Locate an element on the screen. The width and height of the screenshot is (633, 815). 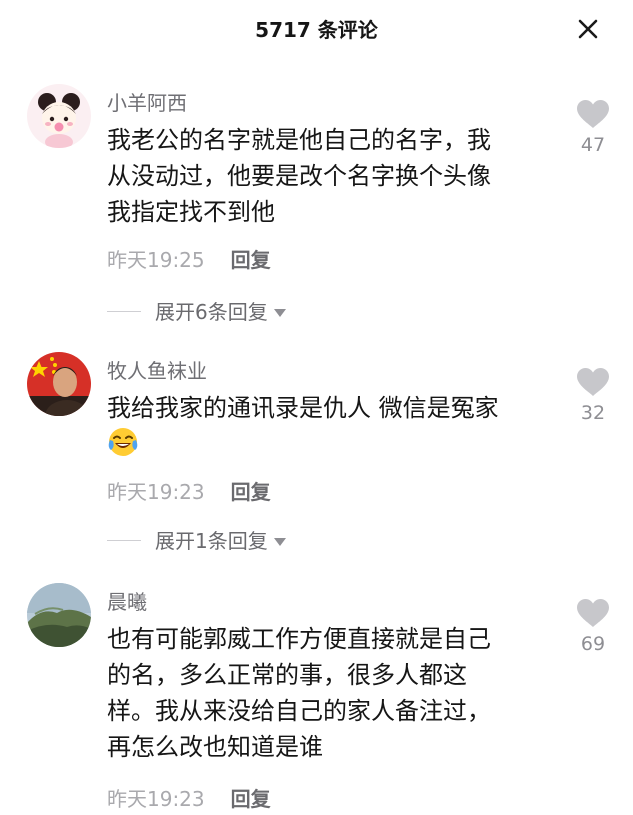
expand-replies-button: 展开6条回复 is located at coordinates (196, 310).